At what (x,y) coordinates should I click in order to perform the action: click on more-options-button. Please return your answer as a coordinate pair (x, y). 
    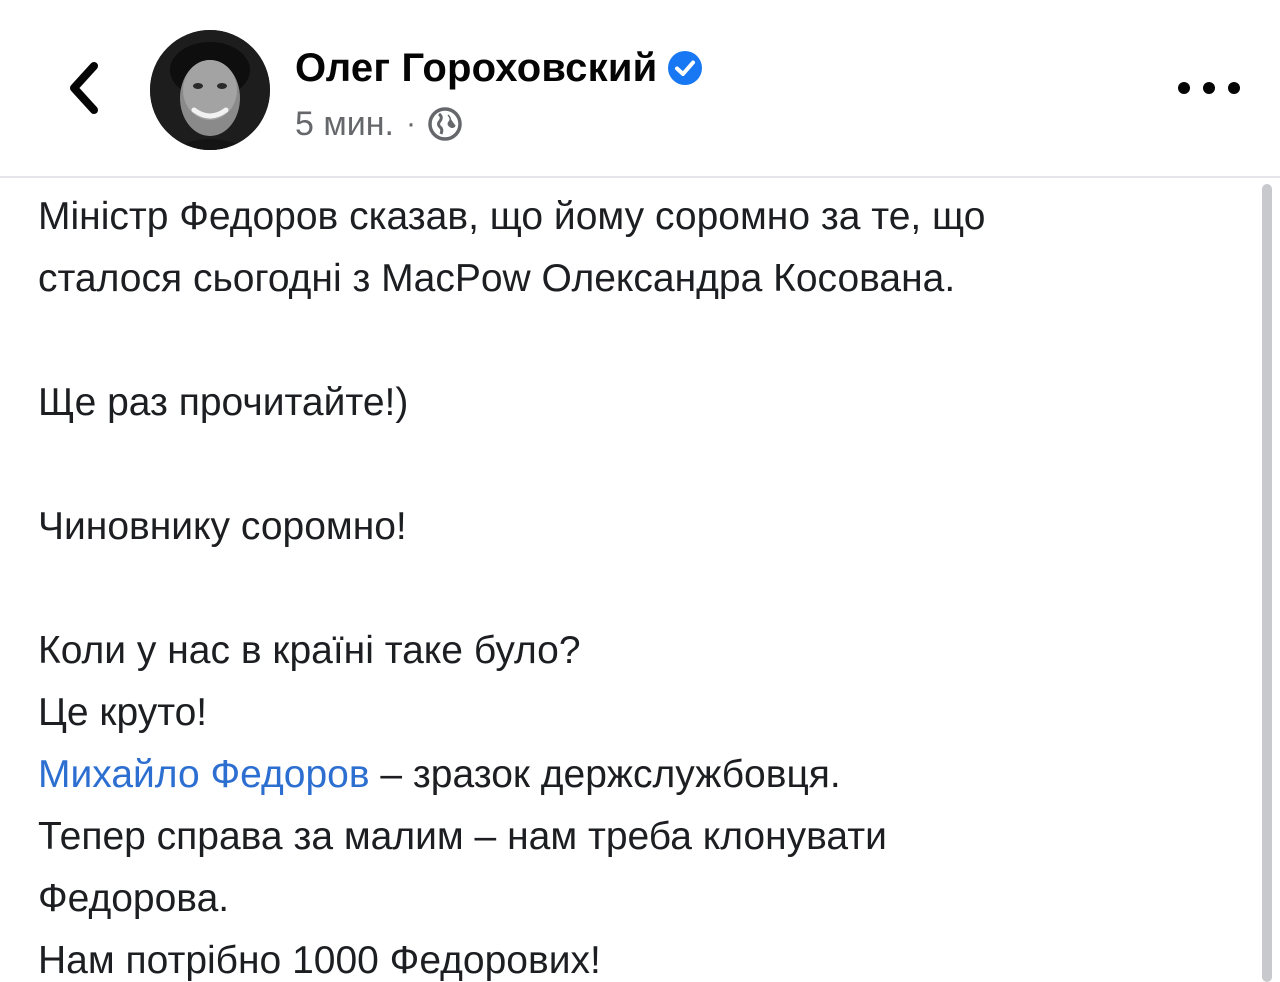
    Looking at the image, I should click on (1209, 88).